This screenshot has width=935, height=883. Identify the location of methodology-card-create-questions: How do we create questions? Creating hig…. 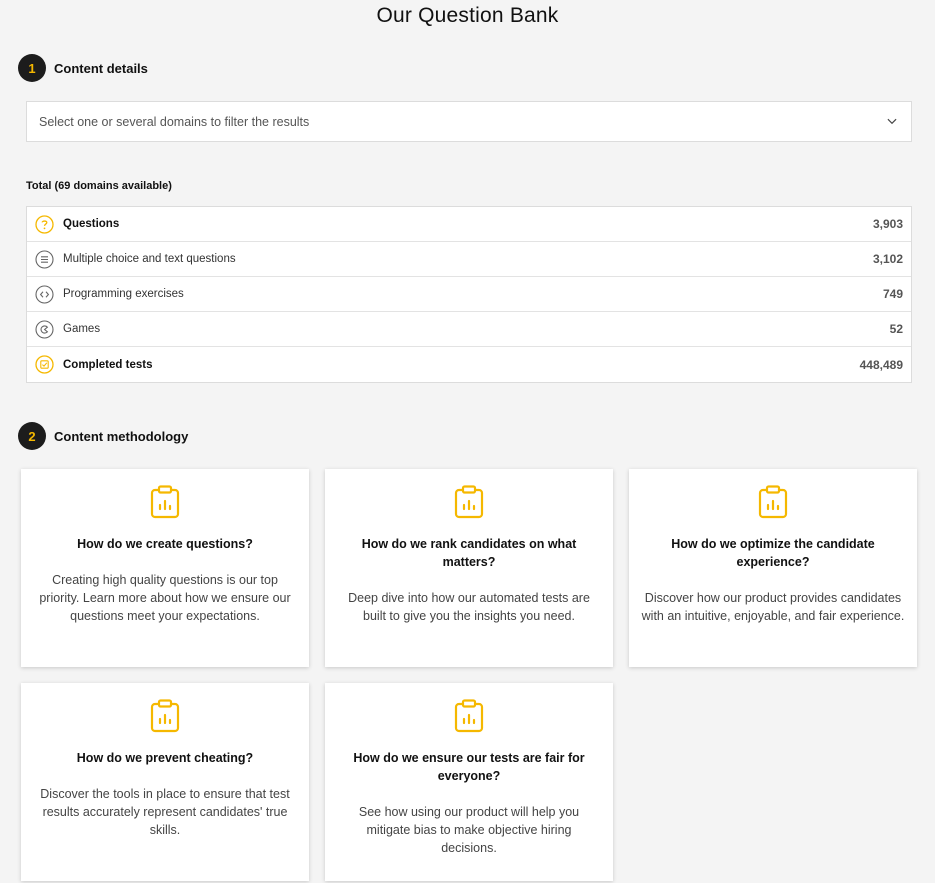
(165, 568).